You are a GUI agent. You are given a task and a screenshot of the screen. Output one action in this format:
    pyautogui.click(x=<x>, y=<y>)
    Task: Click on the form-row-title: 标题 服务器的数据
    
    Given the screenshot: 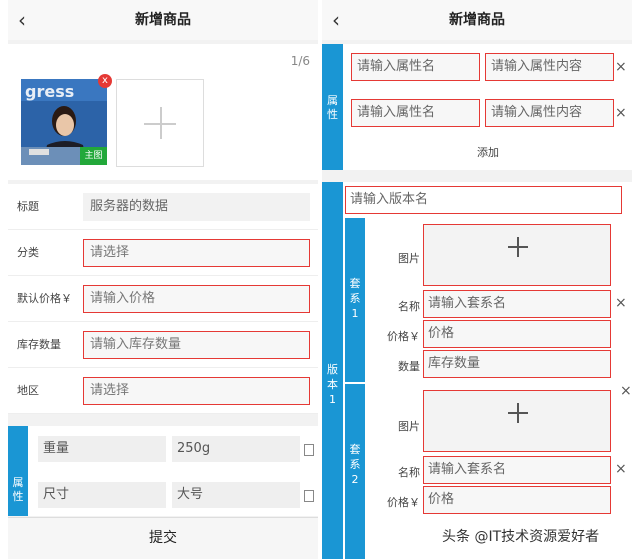 What is the action you would take?
    pyautogui.click(x=163, y=207)
    